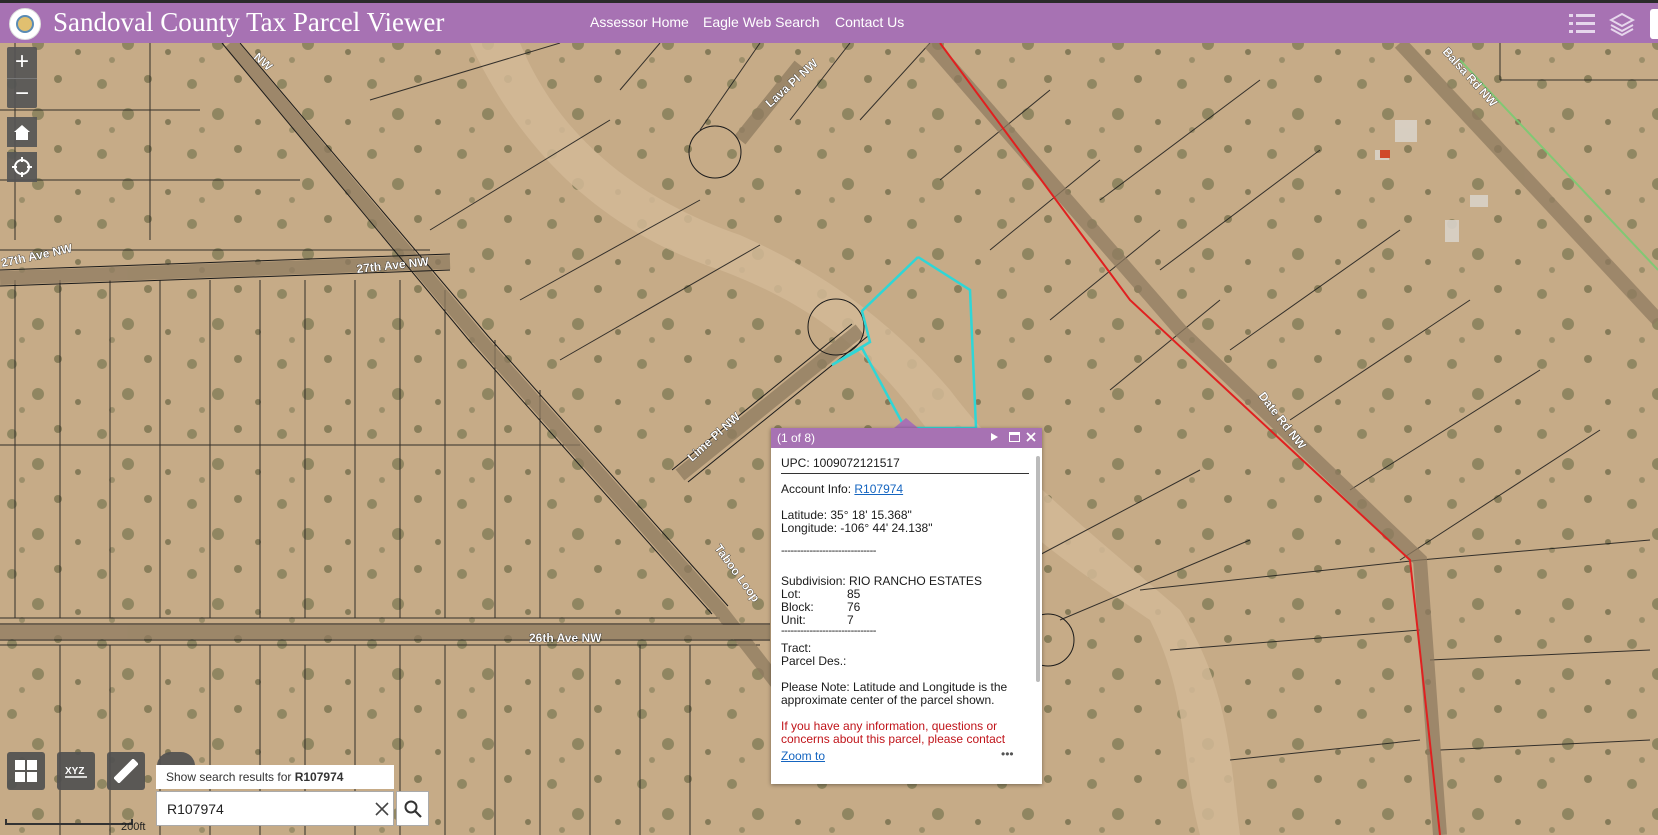  I want to click on account-link: R107974, so click(878, 489).